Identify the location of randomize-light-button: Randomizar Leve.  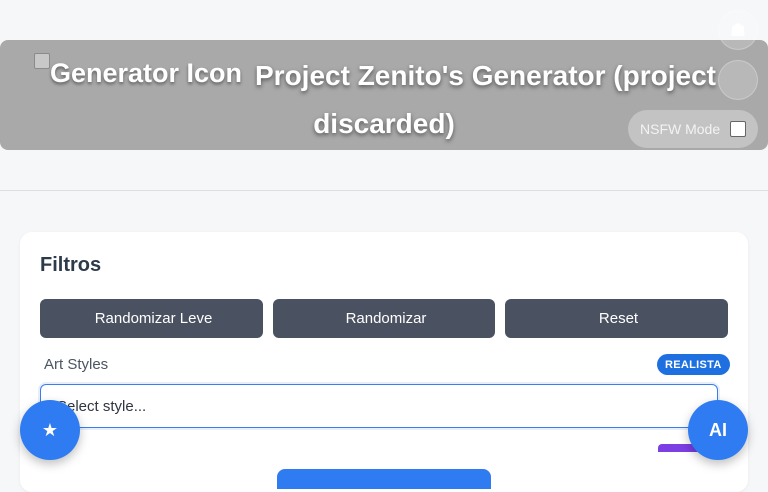
(151, 318).